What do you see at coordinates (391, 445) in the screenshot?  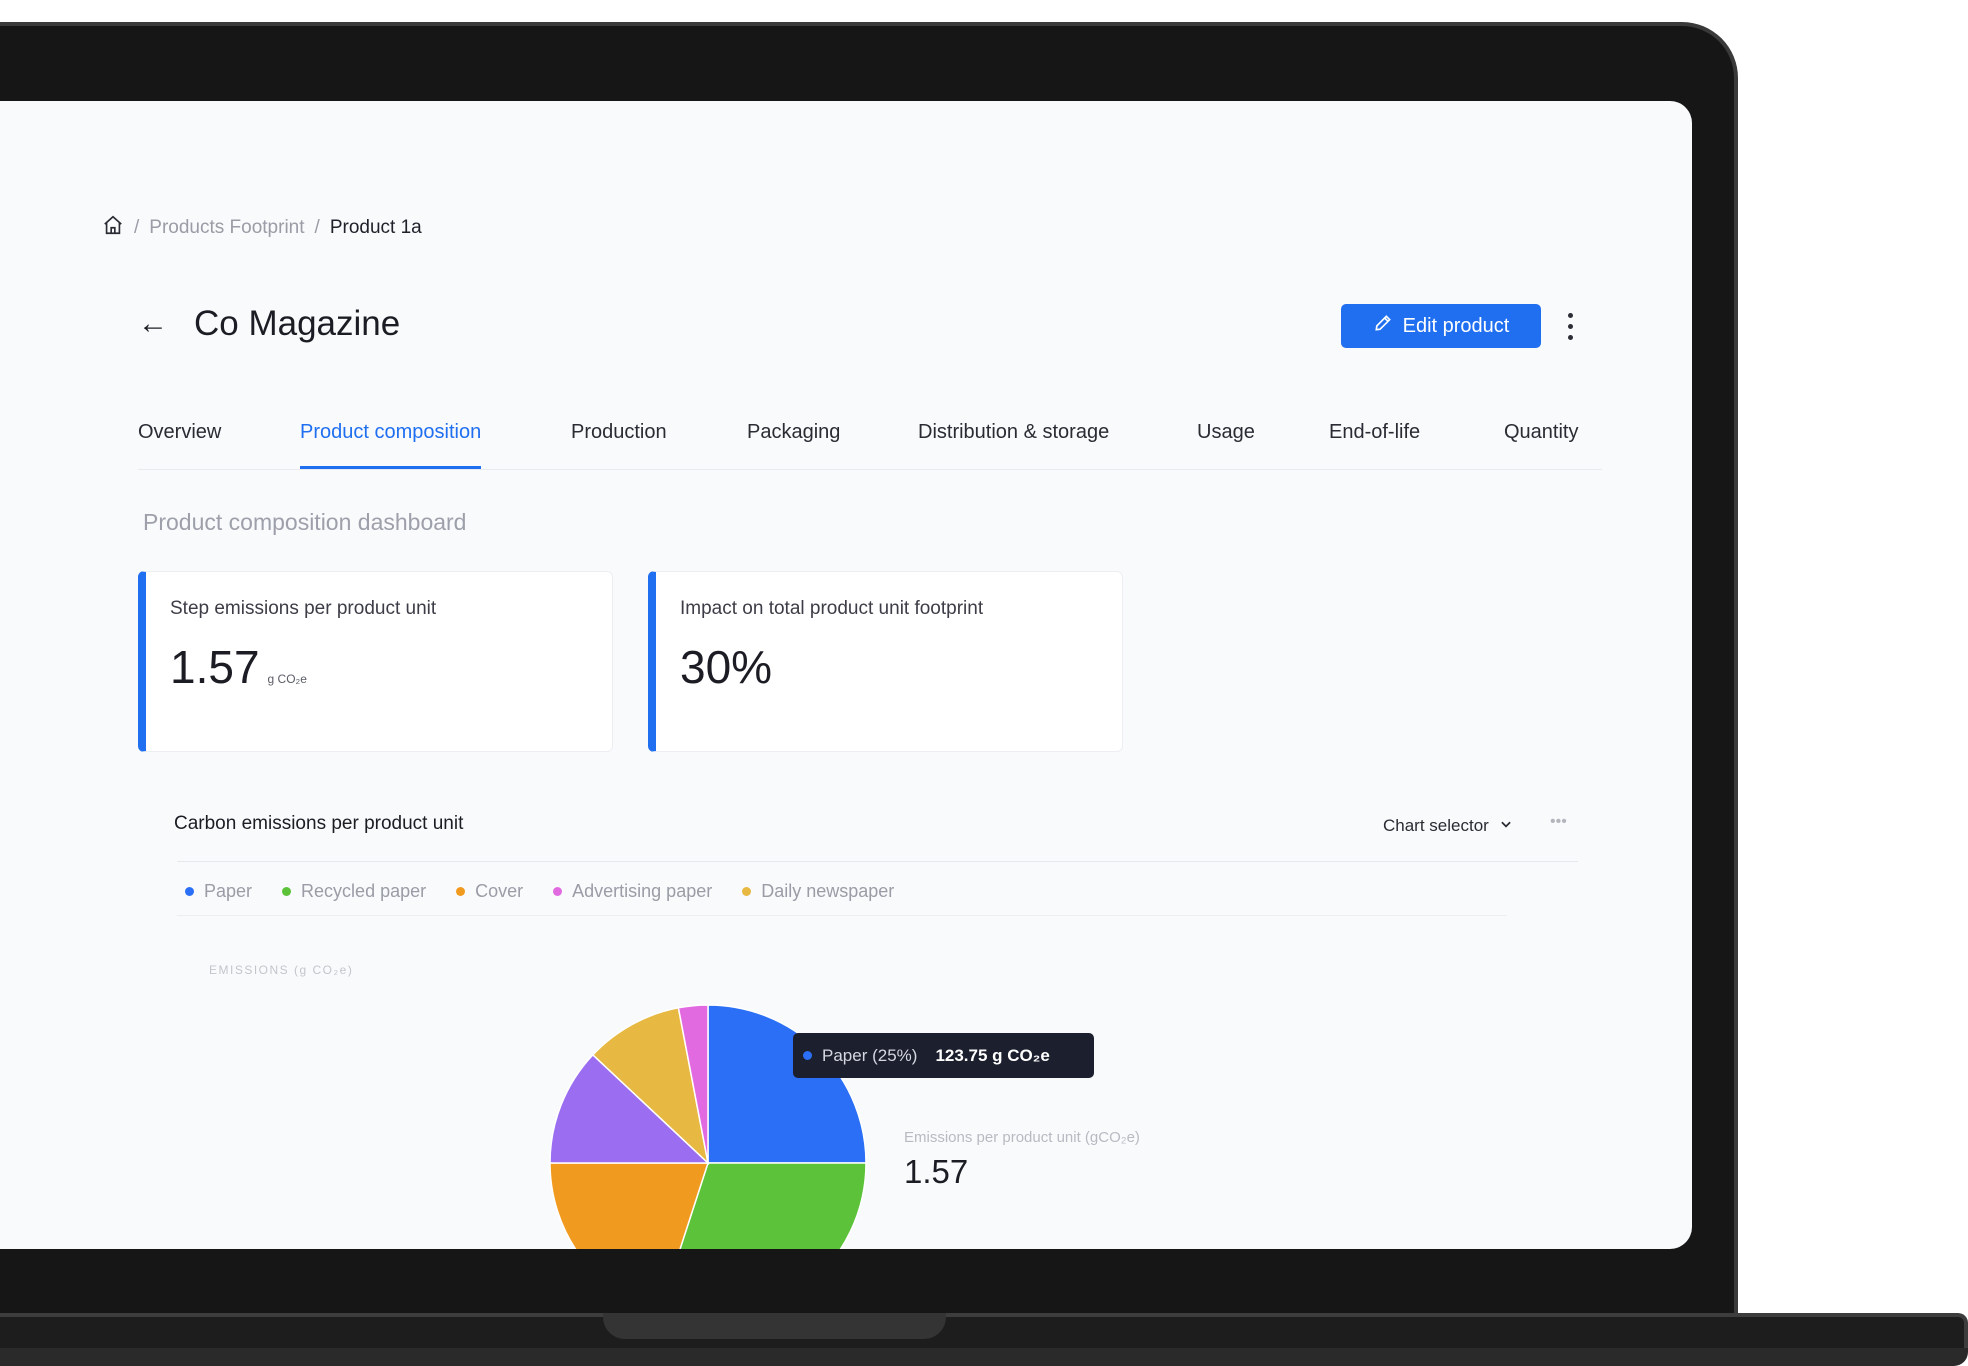 I see `tab-product-composition: Product composition` at bounding box center [391, 445].